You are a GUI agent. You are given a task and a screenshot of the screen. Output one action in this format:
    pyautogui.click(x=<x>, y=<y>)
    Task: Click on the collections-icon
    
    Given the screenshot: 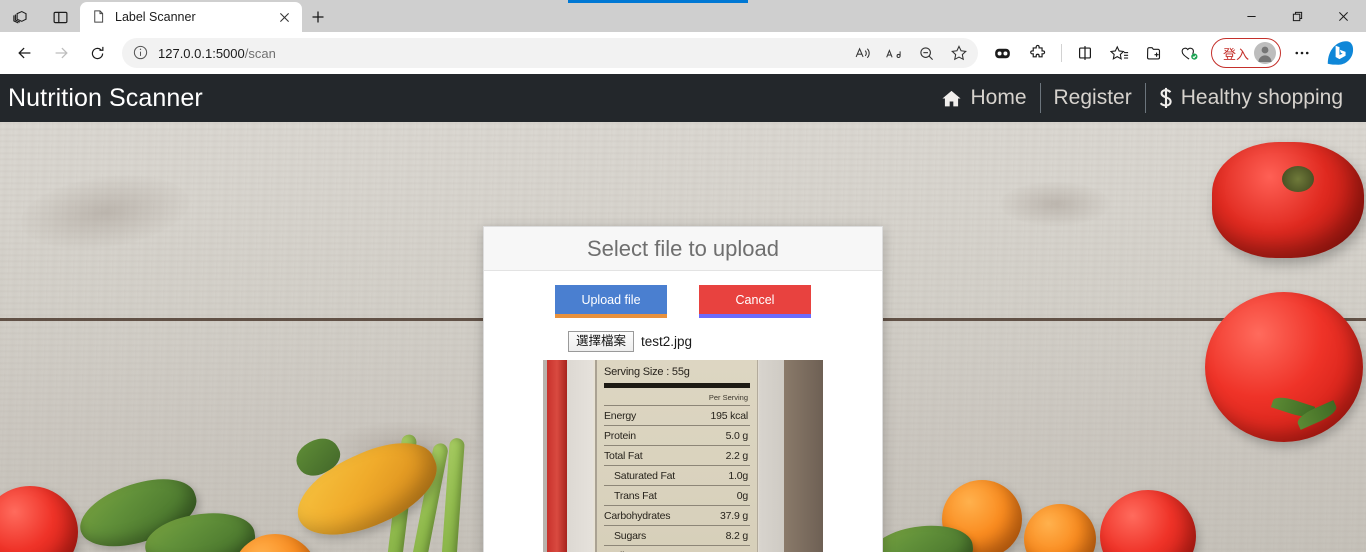 What is the action you would take?
    pyautogui.click(x=1155, y=53)
    